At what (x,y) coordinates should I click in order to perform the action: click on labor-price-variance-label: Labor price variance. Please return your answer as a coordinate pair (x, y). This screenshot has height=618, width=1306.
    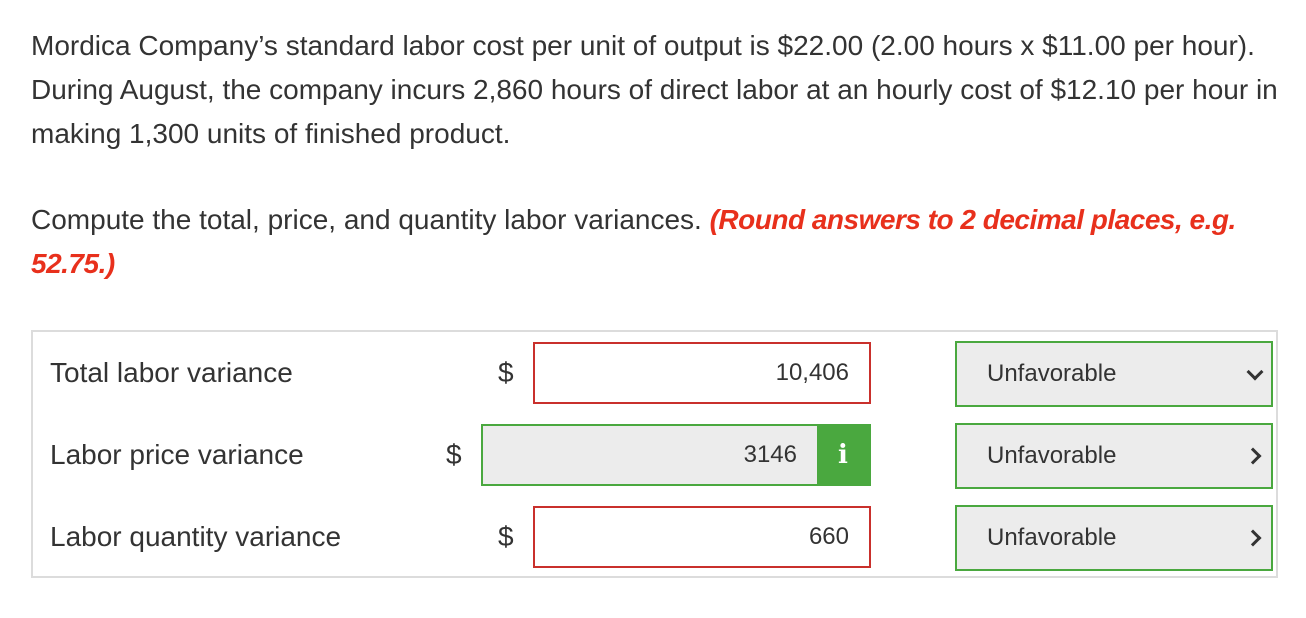
    Looking at the image, I should click on (177, 454).